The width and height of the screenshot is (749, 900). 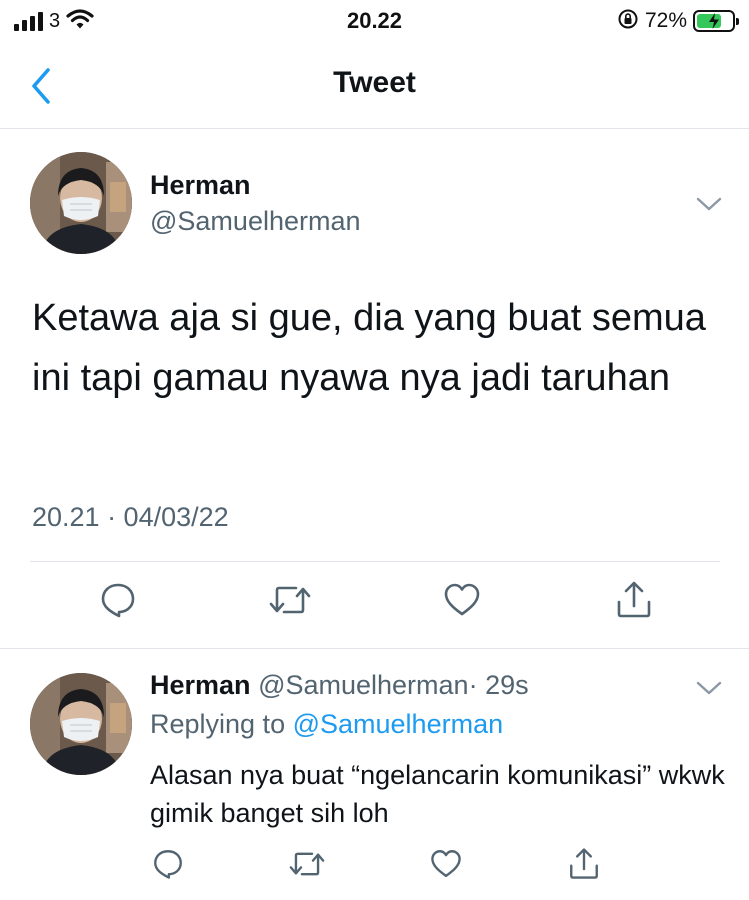 What do you see at coordinates (374, 22) in the screenshot?
I see `status-bar: 3 20.22 72%` at bounding box center [374, 22].